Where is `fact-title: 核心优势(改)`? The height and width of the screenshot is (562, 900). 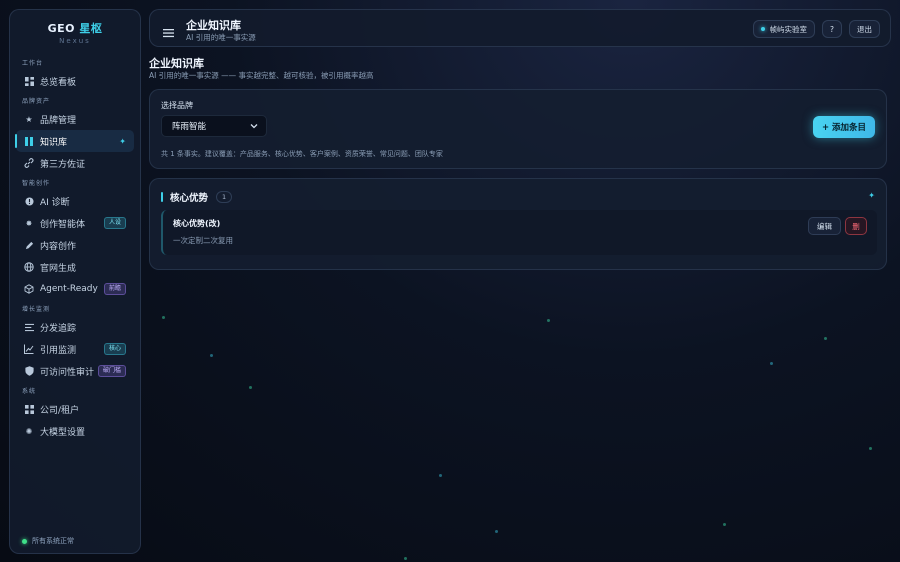 fact-title: 核心优势(改) is located at coordinates (197, 223).